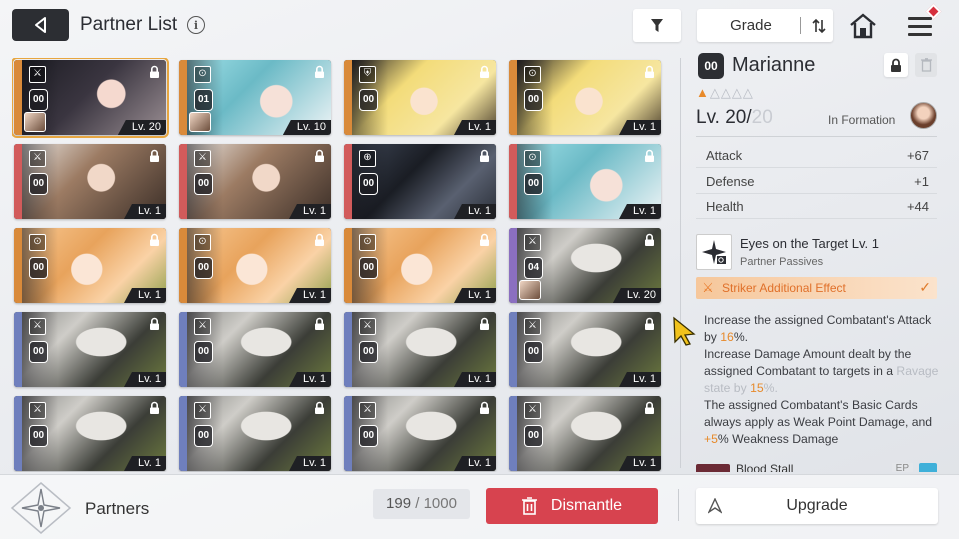  I want to click on partner-level: Lv. 20, so click(141, 127).